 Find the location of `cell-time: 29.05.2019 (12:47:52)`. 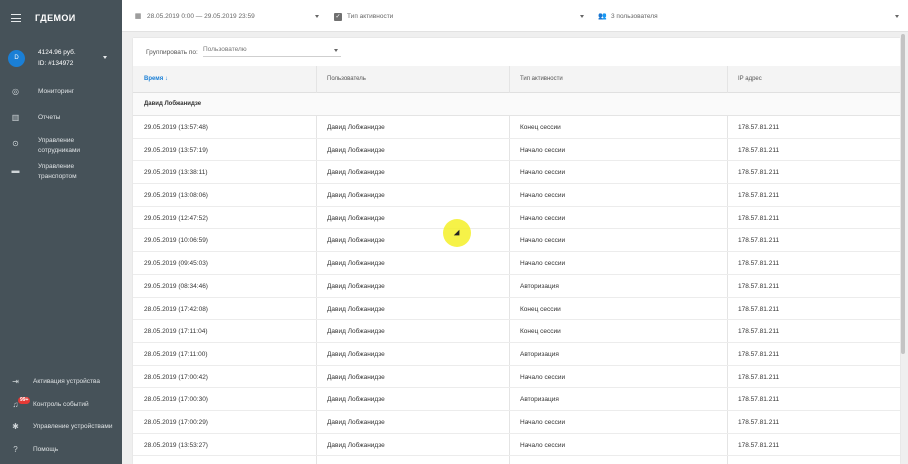

cell-time: 29.05.2019 (12:47:52) is located at coordinates (176, 218).